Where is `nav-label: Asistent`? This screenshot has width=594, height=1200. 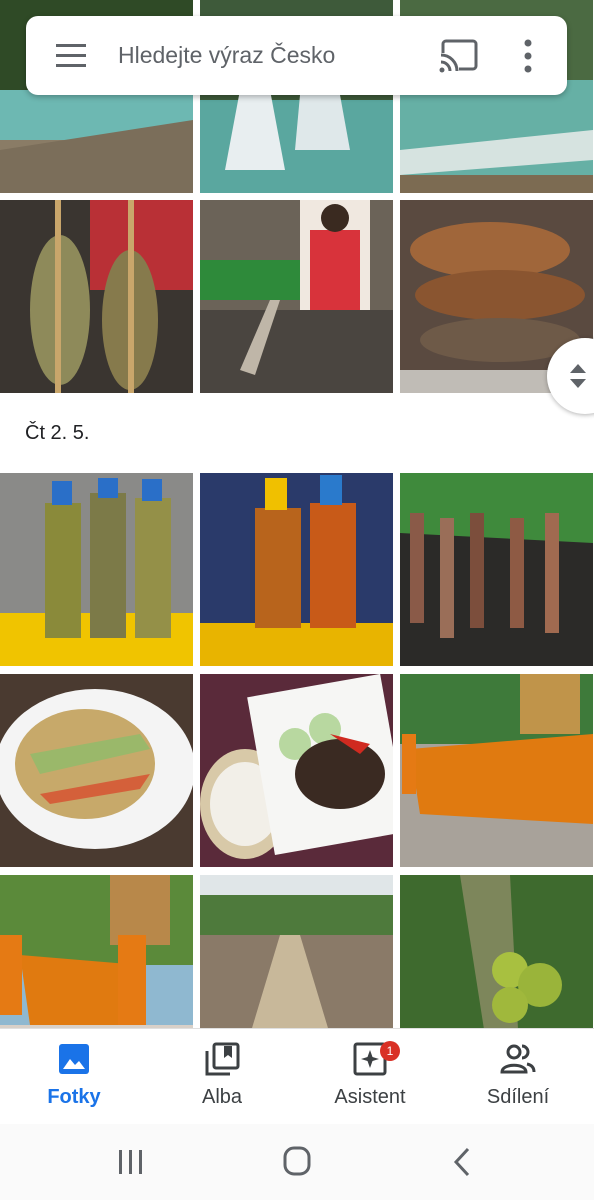 nav-label: Asistent is located at coordinates (370, 1097).